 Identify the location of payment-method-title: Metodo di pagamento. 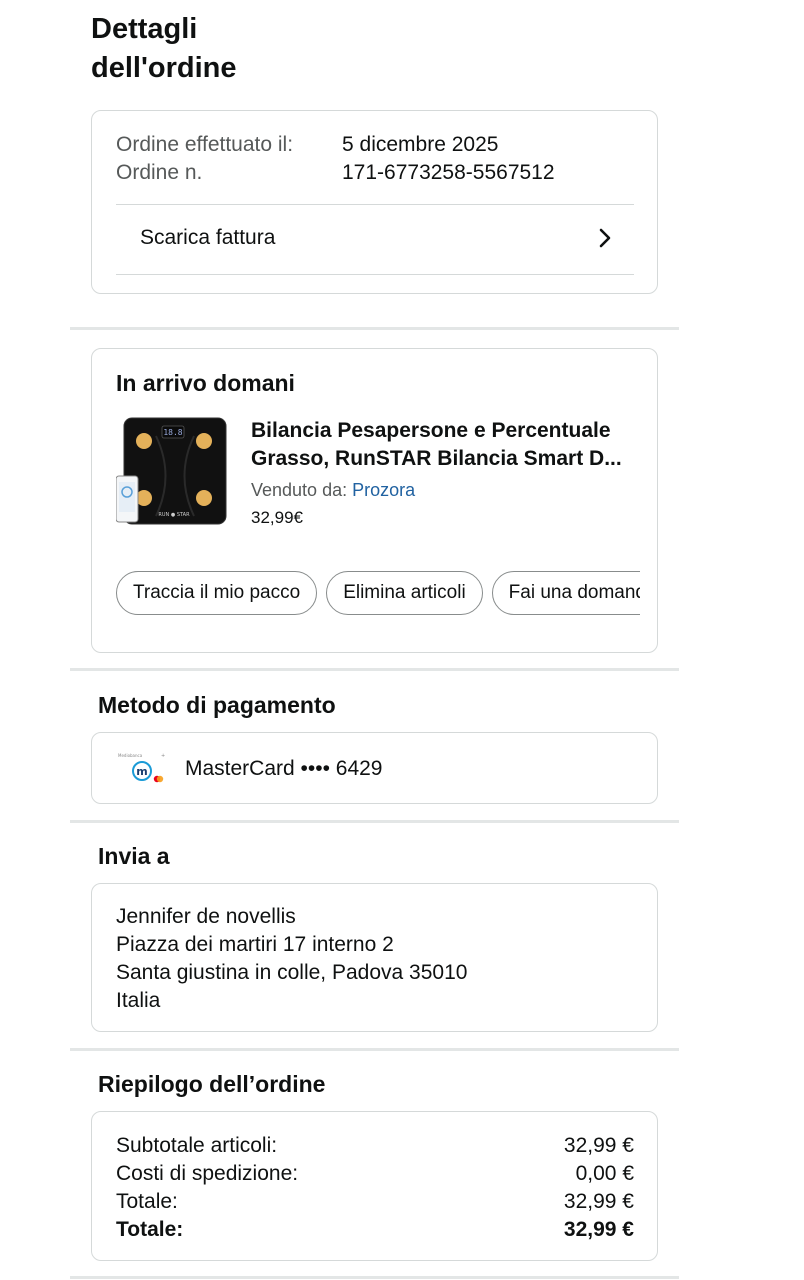
(217, 705).